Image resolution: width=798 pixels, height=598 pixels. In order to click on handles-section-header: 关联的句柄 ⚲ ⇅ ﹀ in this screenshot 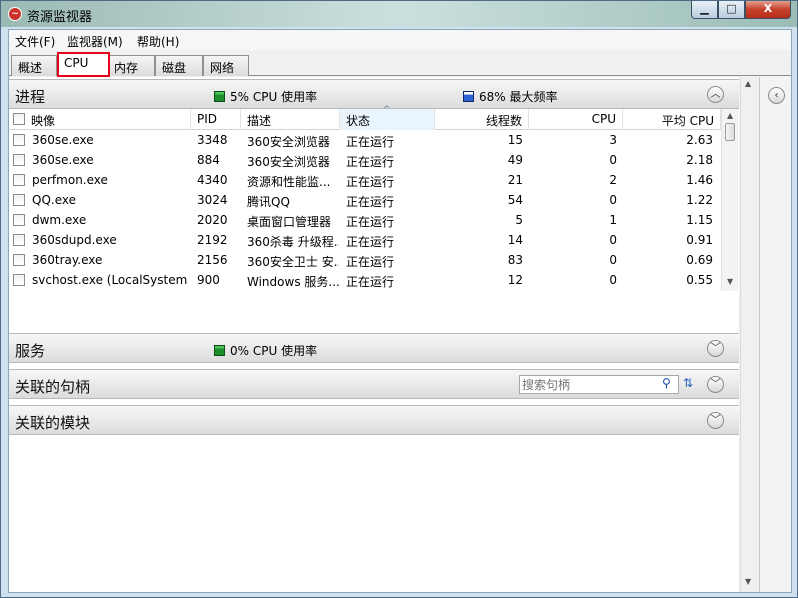, I will do `click(374, 384)`.